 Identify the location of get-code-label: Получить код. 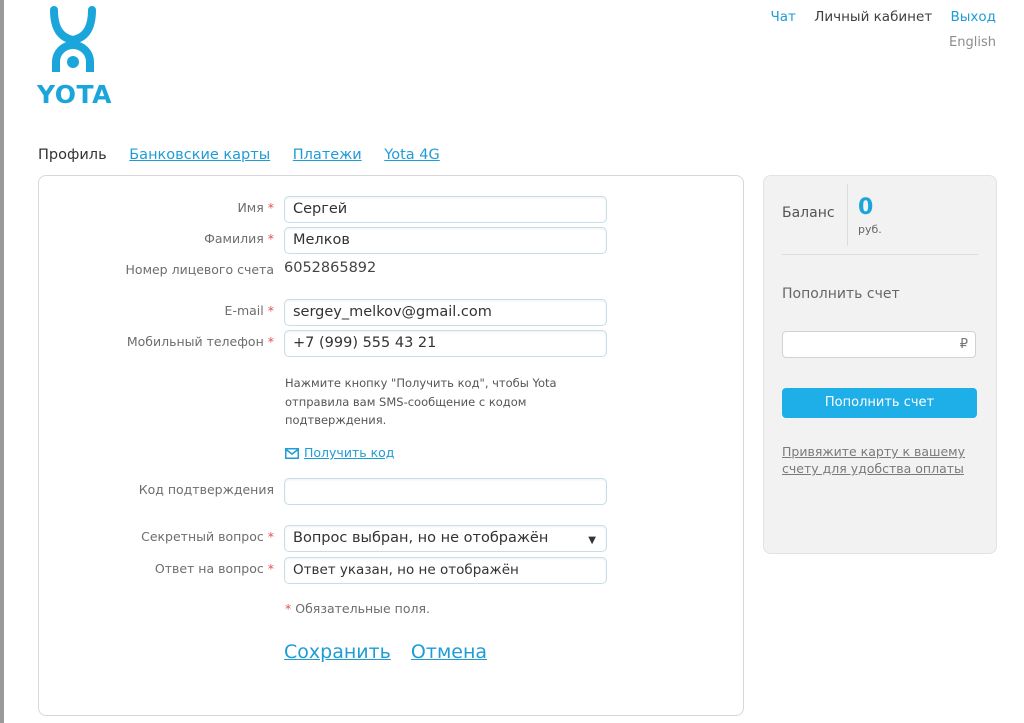
(349, 452).